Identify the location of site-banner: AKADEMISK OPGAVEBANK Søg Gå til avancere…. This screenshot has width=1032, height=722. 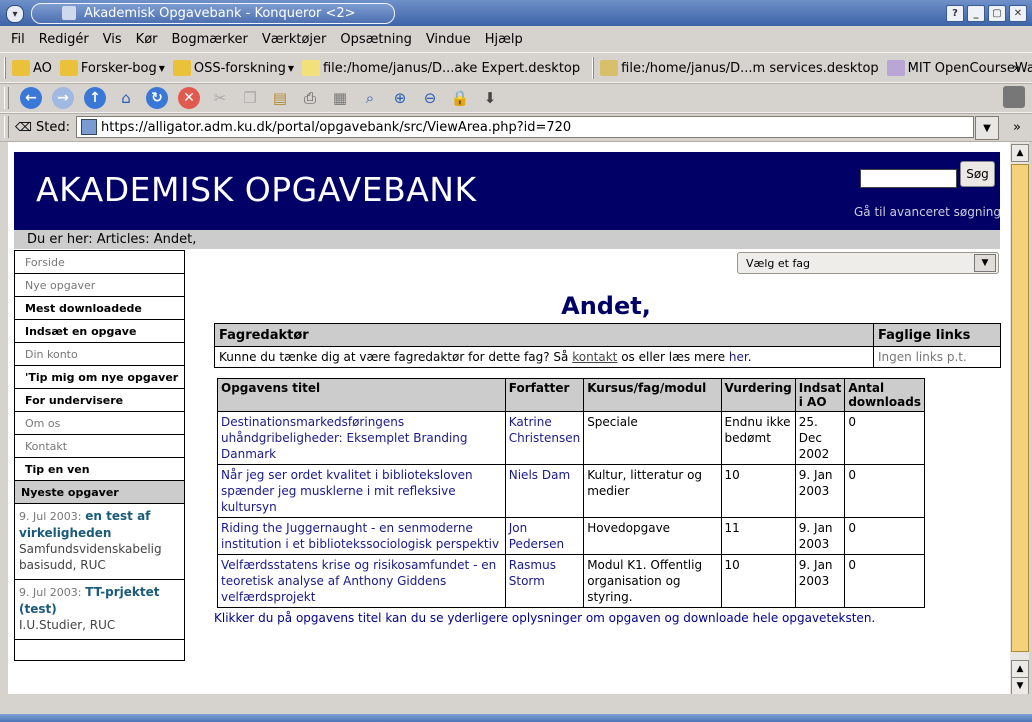
(507, 191).